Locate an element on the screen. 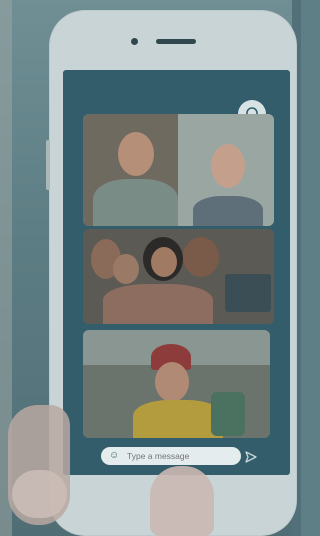 This screenshot has height=536, width=320. message-input is located at coordinates (182, 456).